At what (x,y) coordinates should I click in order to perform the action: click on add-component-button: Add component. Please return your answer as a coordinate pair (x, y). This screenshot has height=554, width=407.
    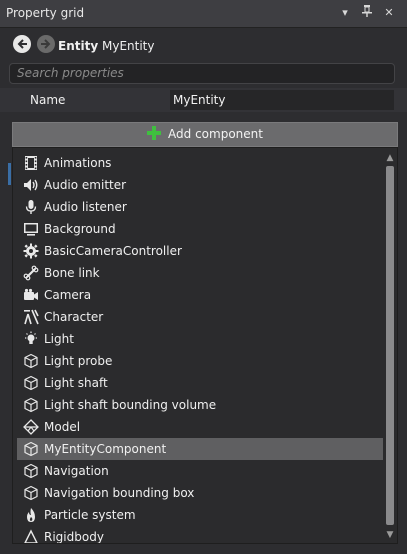
    Looking at the image, I should click on (205, 134).